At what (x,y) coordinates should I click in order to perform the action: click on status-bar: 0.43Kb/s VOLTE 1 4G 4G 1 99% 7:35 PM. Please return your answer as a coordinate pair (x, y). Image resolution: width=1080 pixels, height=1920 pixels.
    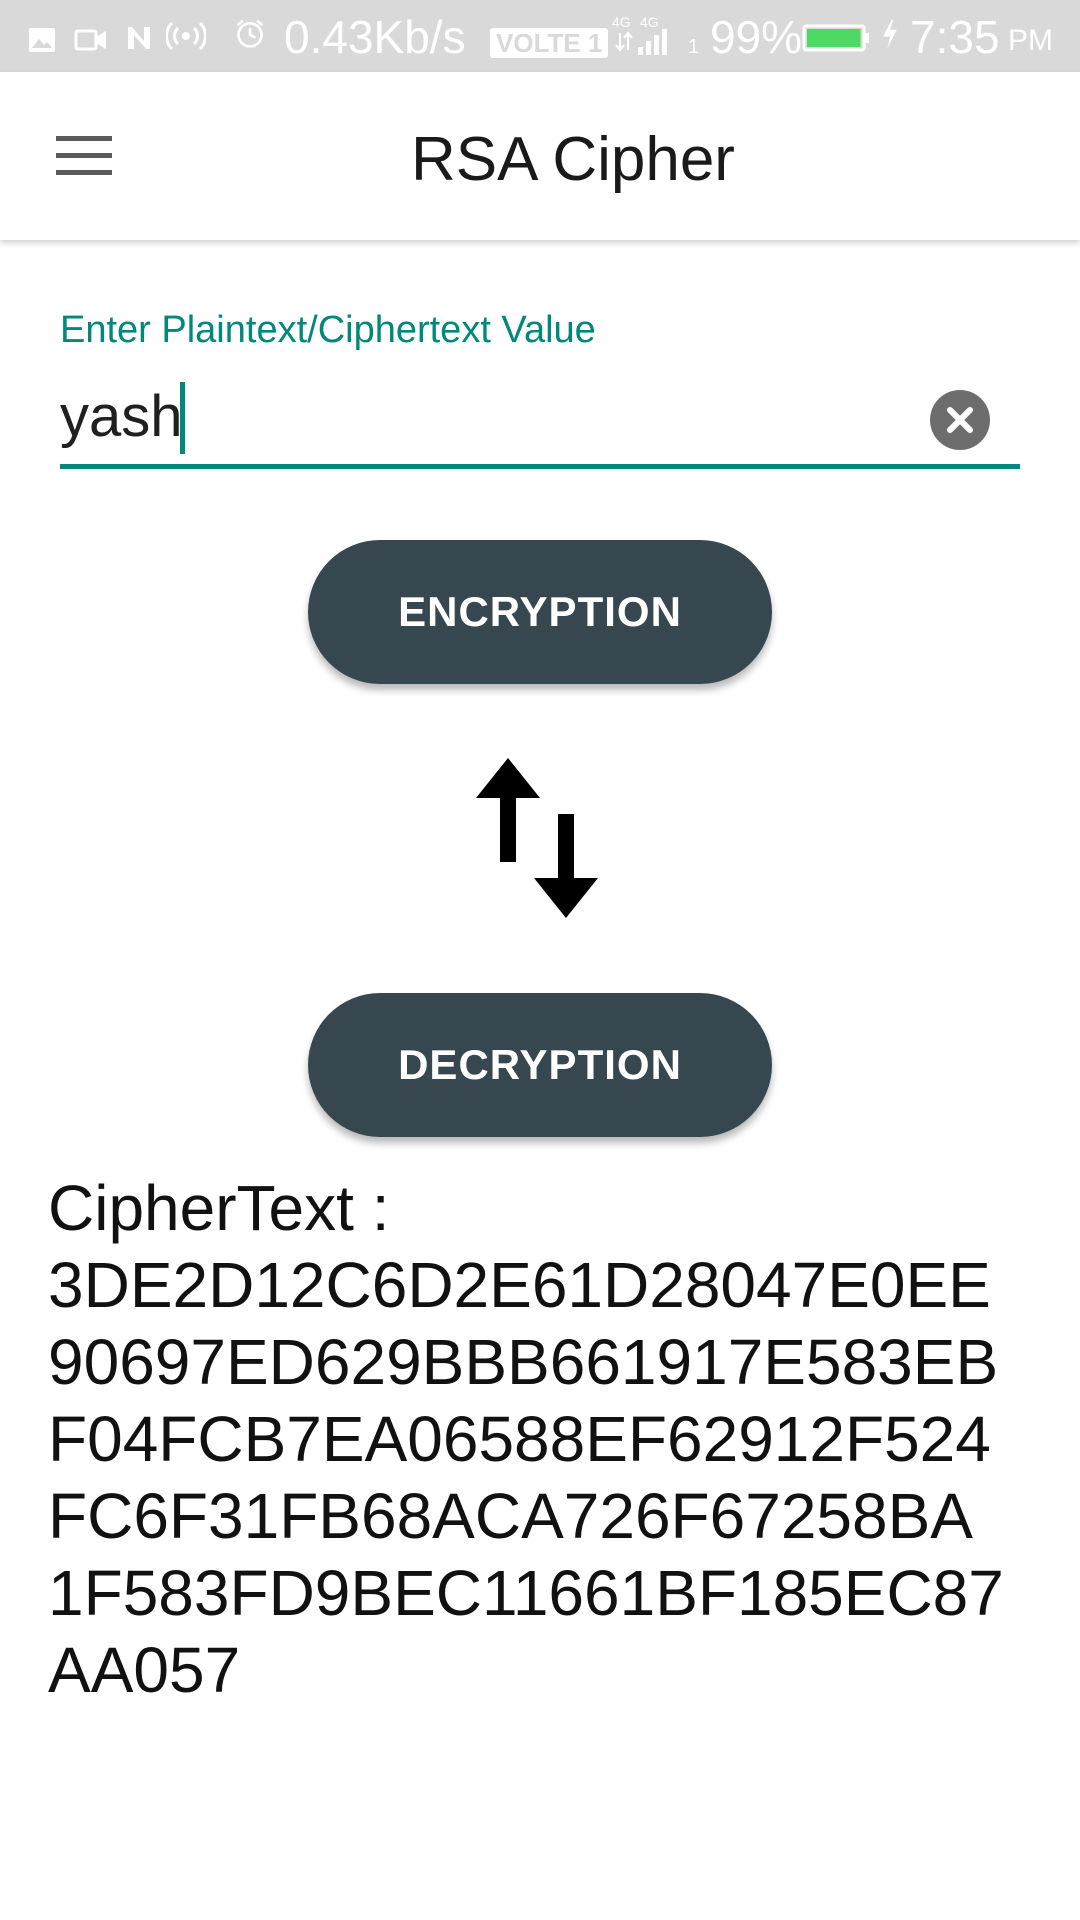
    Looking at the image, I should click on (540, 36).